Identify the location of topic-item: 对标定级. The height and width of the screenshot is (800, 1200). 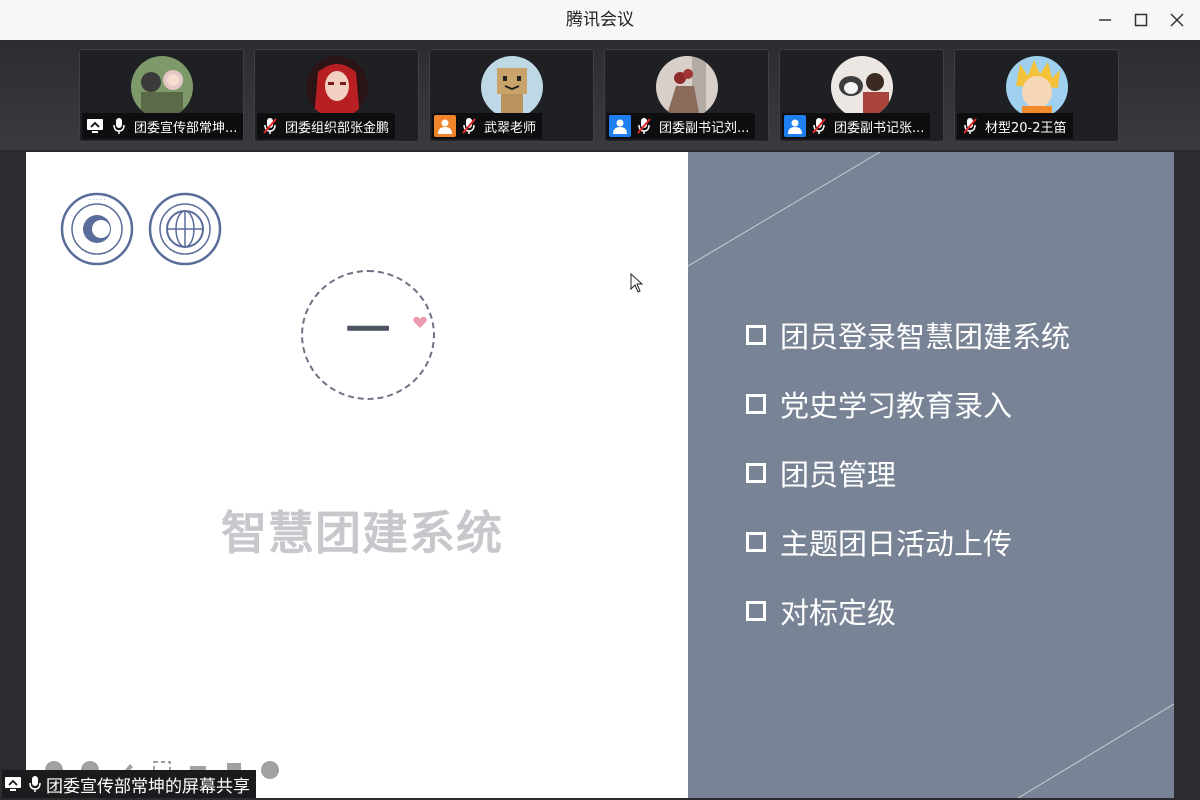
(908, 610).